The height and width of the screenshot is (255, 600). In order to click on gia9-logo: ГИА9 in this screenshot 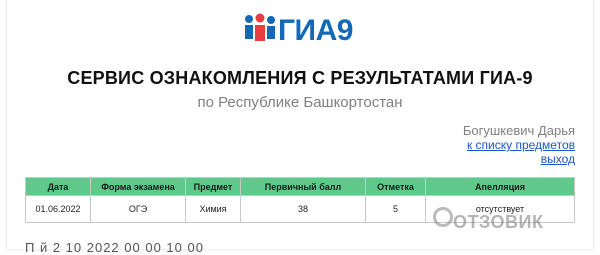, I will do `click(302, 31)`.